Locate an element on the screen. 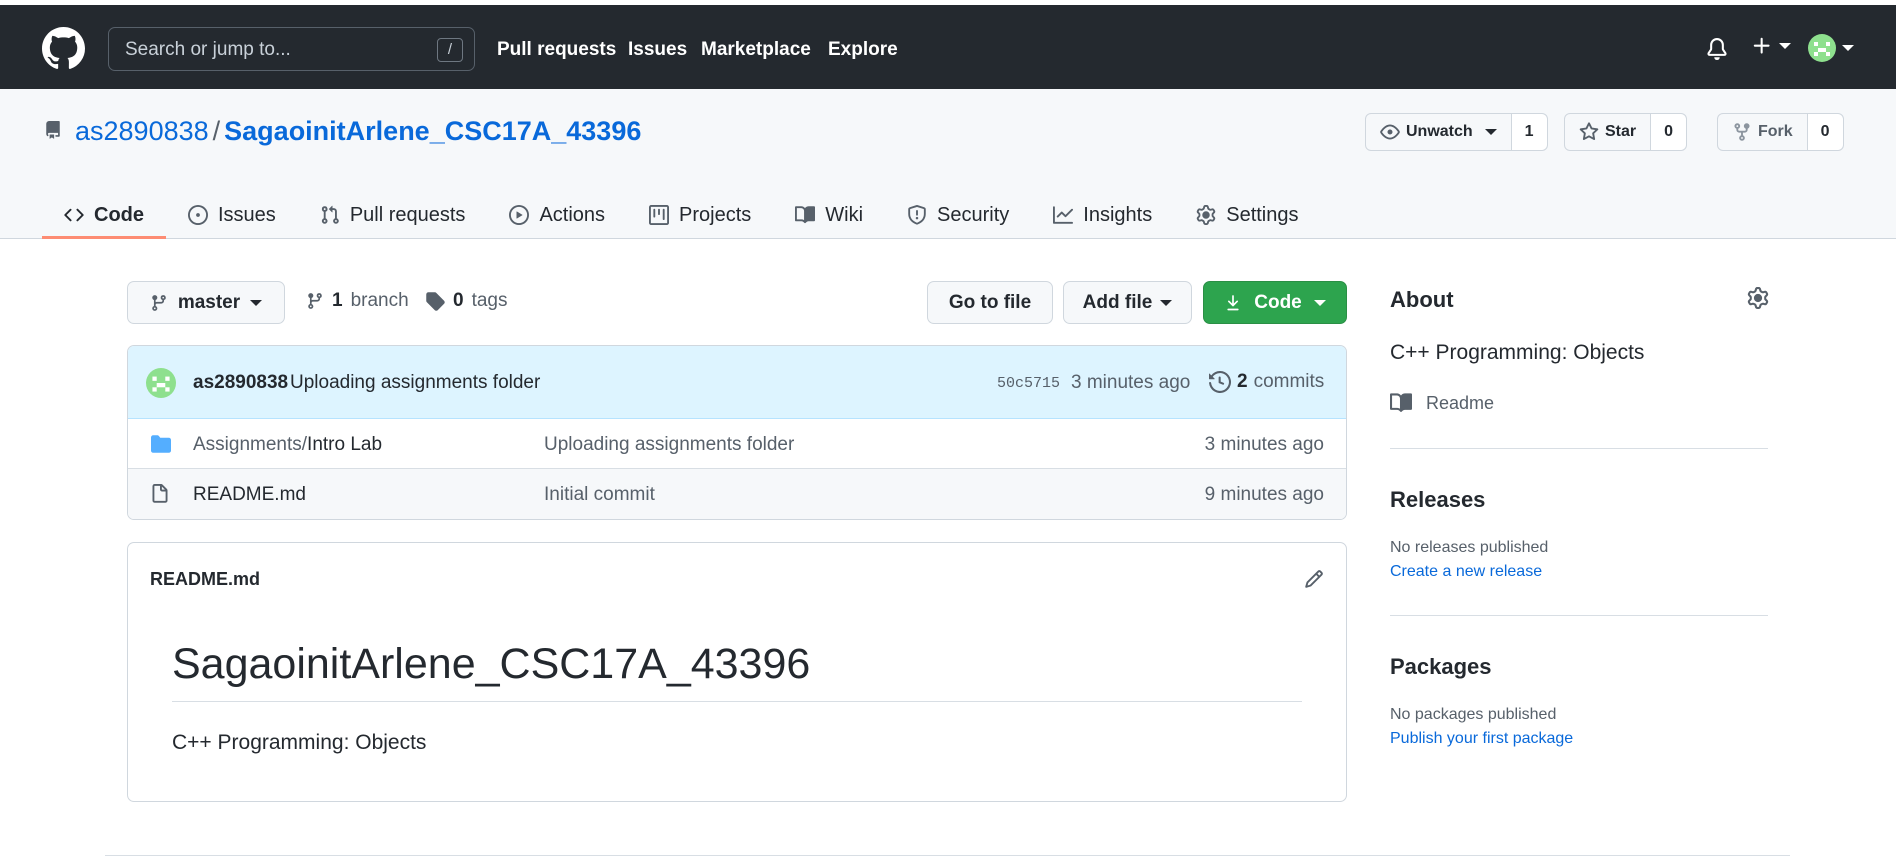 This screenshot has height=868, width=1896. fork-count: 0 is located at coordinates (1825, 132).